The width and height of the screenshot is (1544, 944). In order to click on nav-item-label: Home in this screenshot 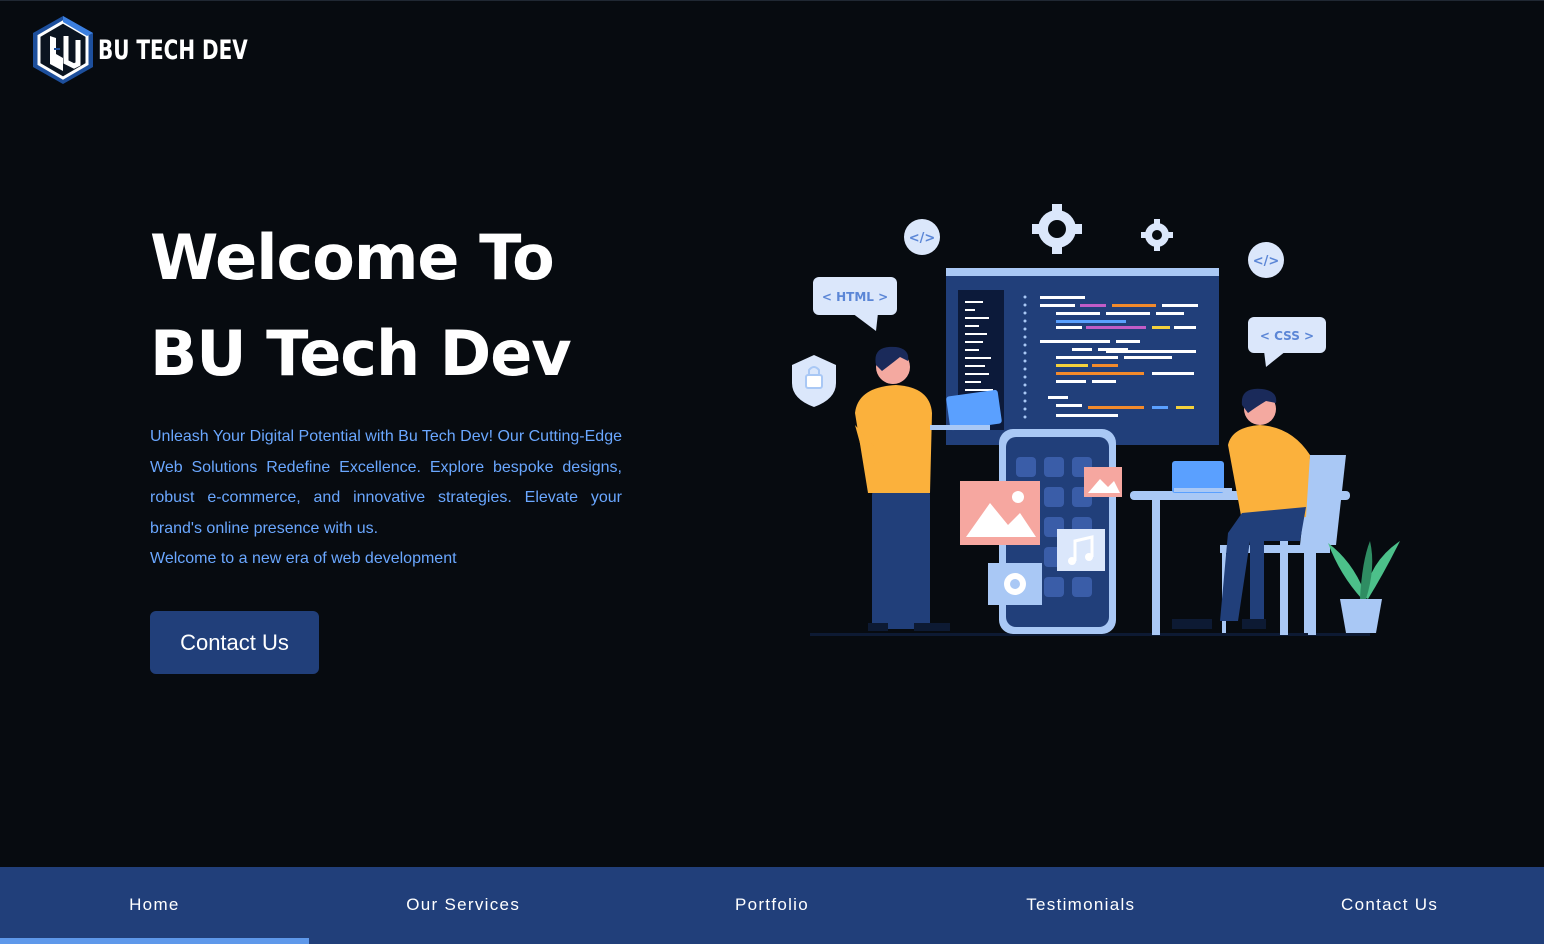, I will do `click(154, 904)`.